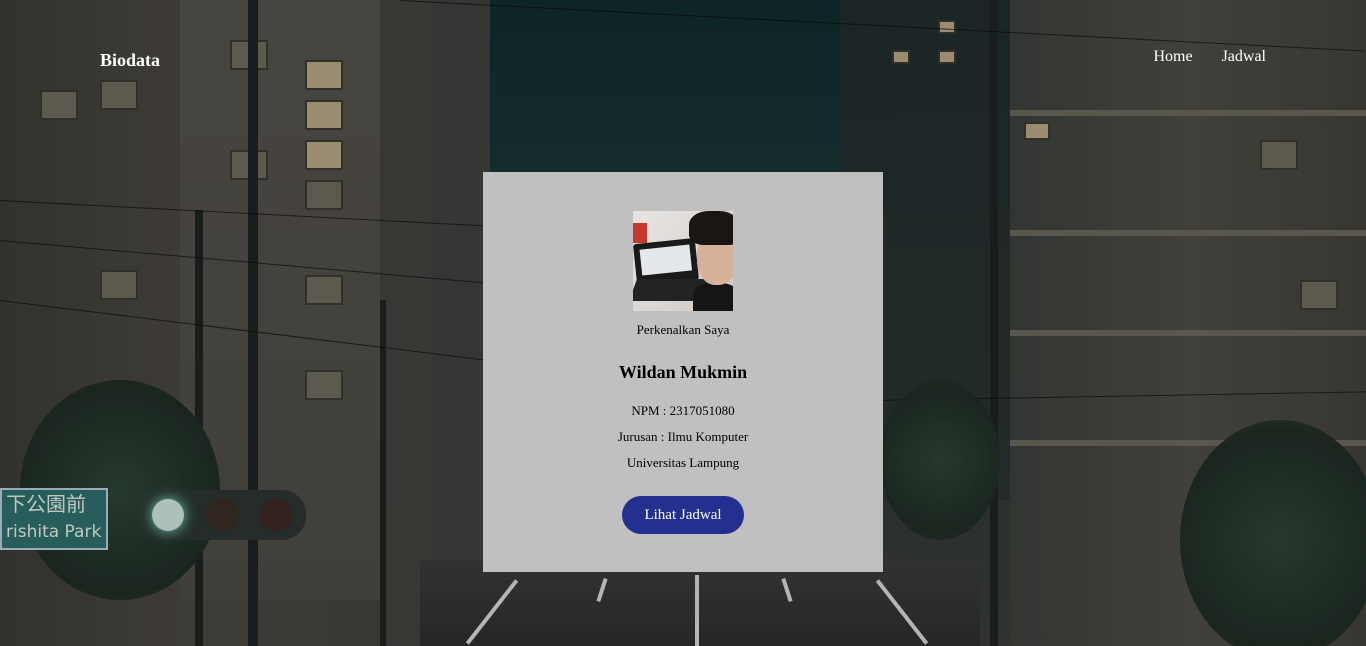 The image size is (1366, 646). I want to click on photo-shirt, so click(713, 297).